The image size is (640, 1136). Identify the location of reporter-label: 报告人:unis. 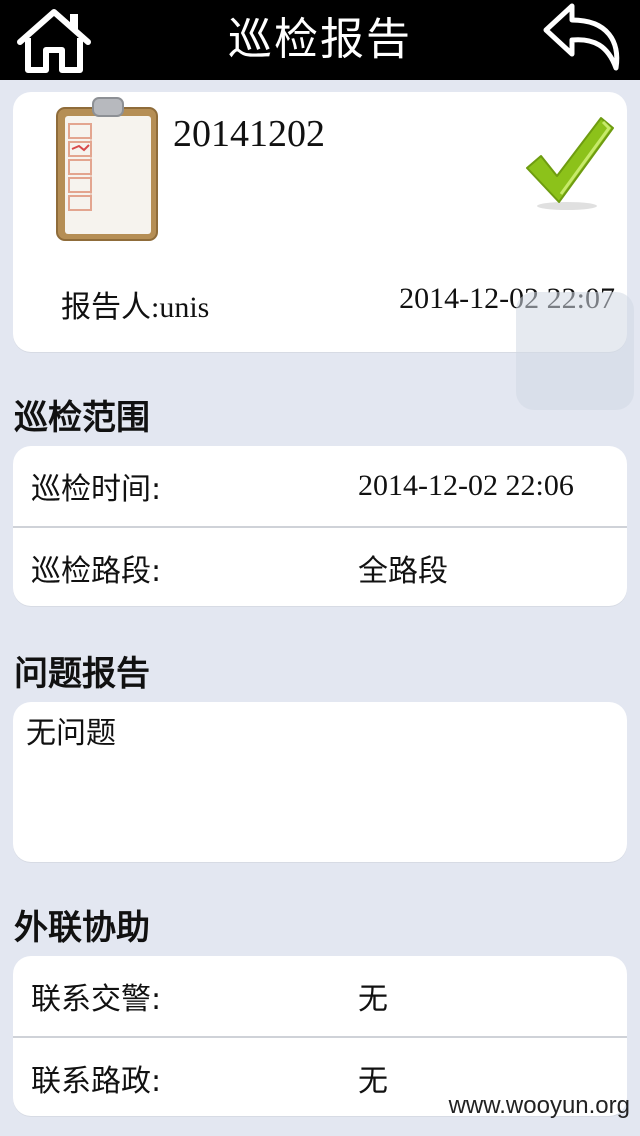
(135, 307).